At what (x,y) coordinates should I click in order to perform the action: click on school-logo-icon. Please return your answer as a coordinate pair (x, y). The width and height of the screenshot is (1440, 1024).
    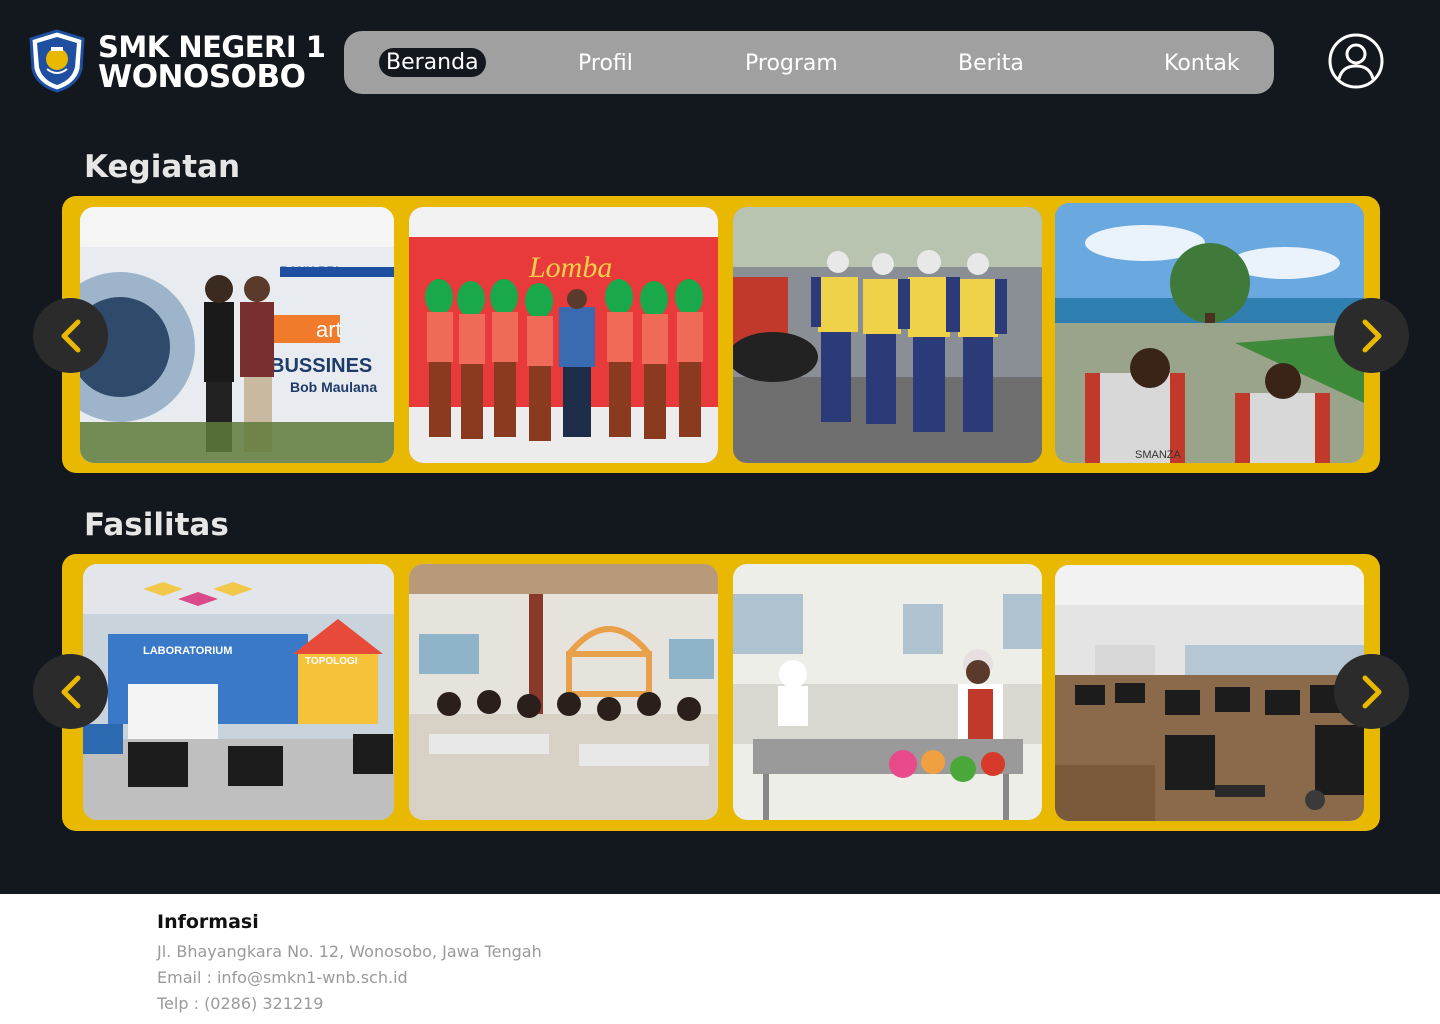
    Looking at the image, I should click on (57, 61).